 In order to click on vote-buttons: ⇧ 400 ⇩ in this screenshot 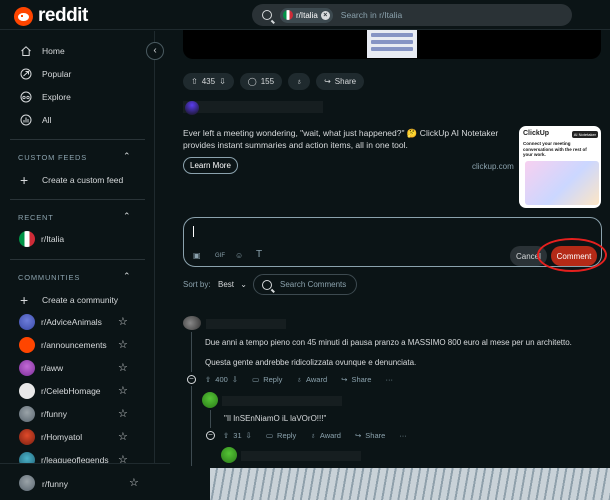, I will do `click(221, 379)`.